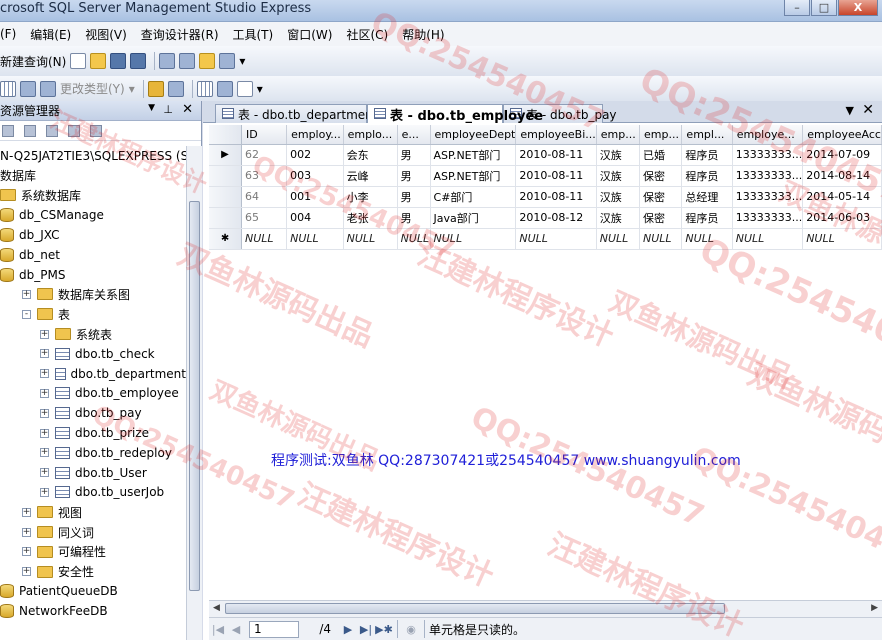 Image resolution: width=882 pixels, height=640 pixels. What do you see at coordinates (8, 88) in the screenshot?
I see `show-diagram-pane-icon` at bounding box center [8, 88].